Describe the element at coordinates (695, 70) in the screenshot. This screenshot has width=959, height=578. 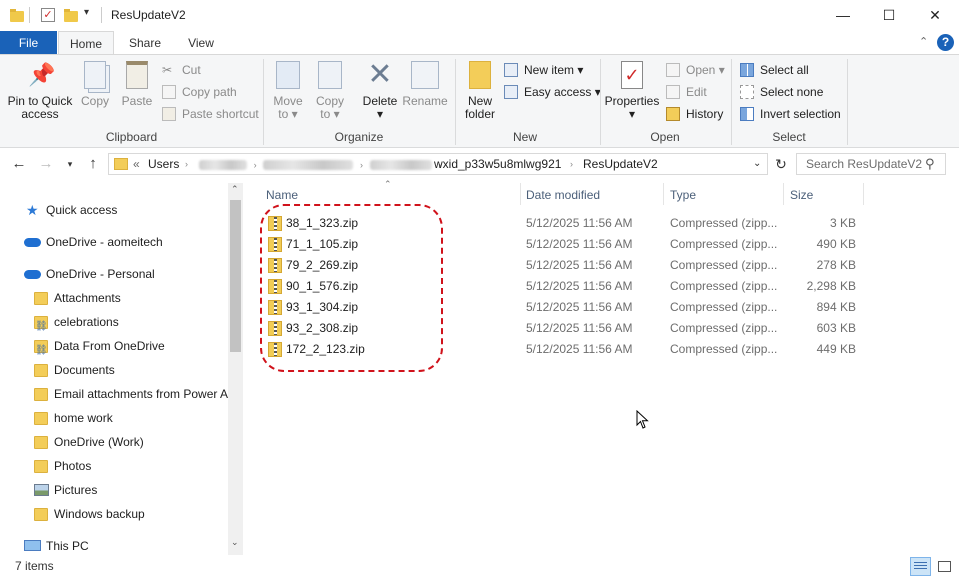
I see `open-button: Open ▾` at that location.